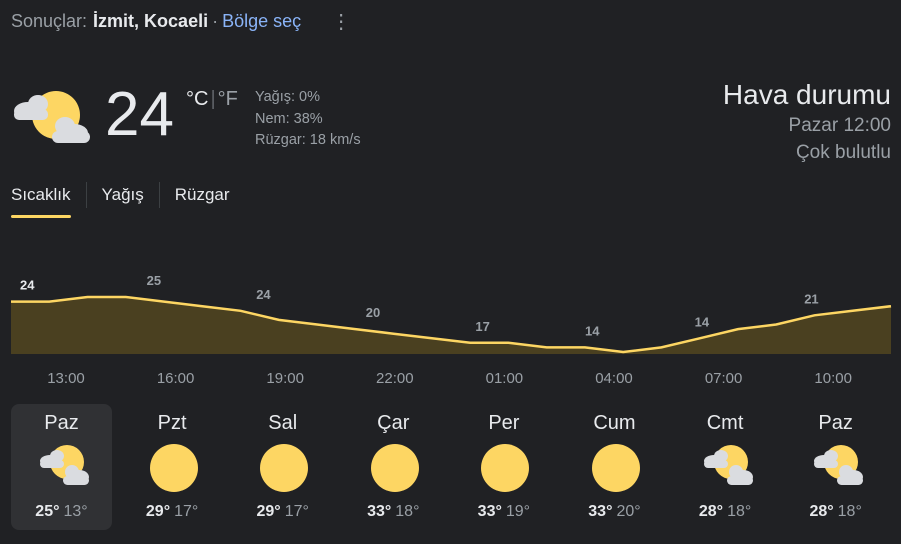 This screenshot has height=544, width=901. I want to click on current-temperature: 24, so click(139, 114).